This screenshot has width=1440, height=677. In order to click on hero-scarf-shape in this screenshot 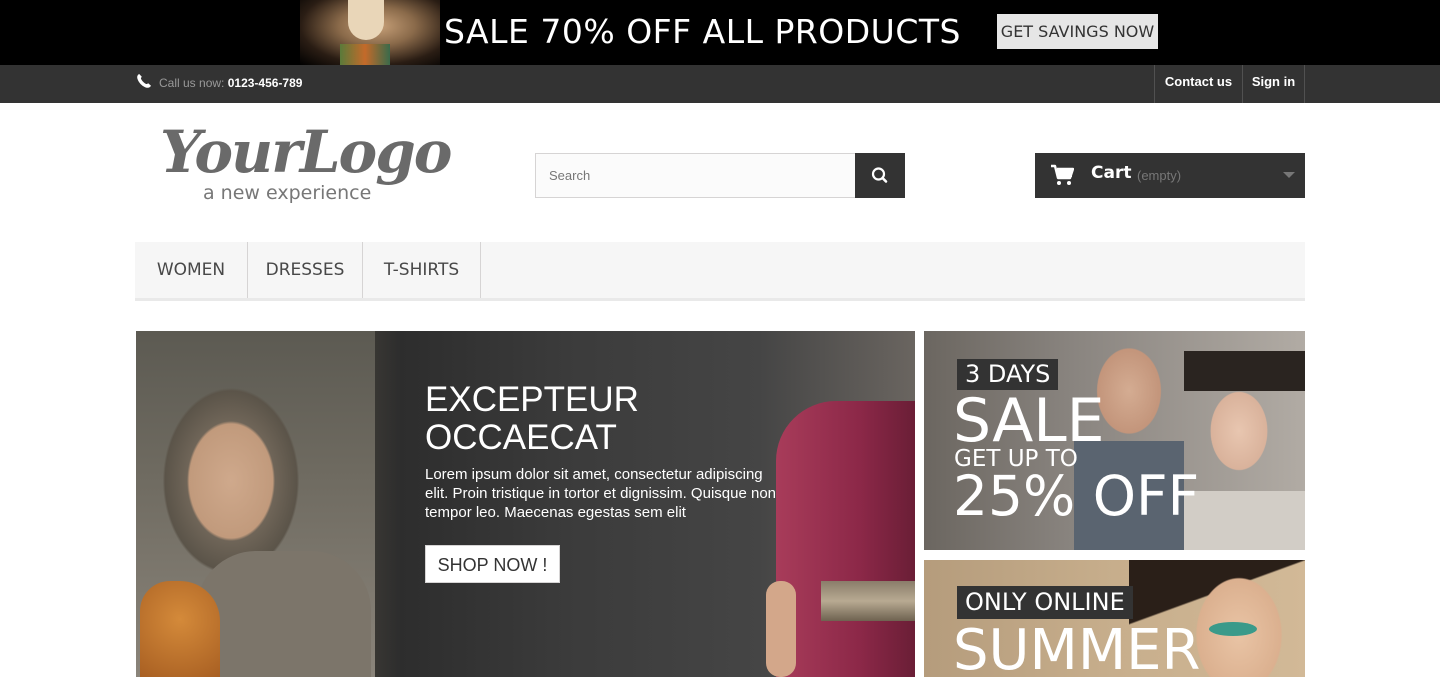, I will do `click(283, 614)`.